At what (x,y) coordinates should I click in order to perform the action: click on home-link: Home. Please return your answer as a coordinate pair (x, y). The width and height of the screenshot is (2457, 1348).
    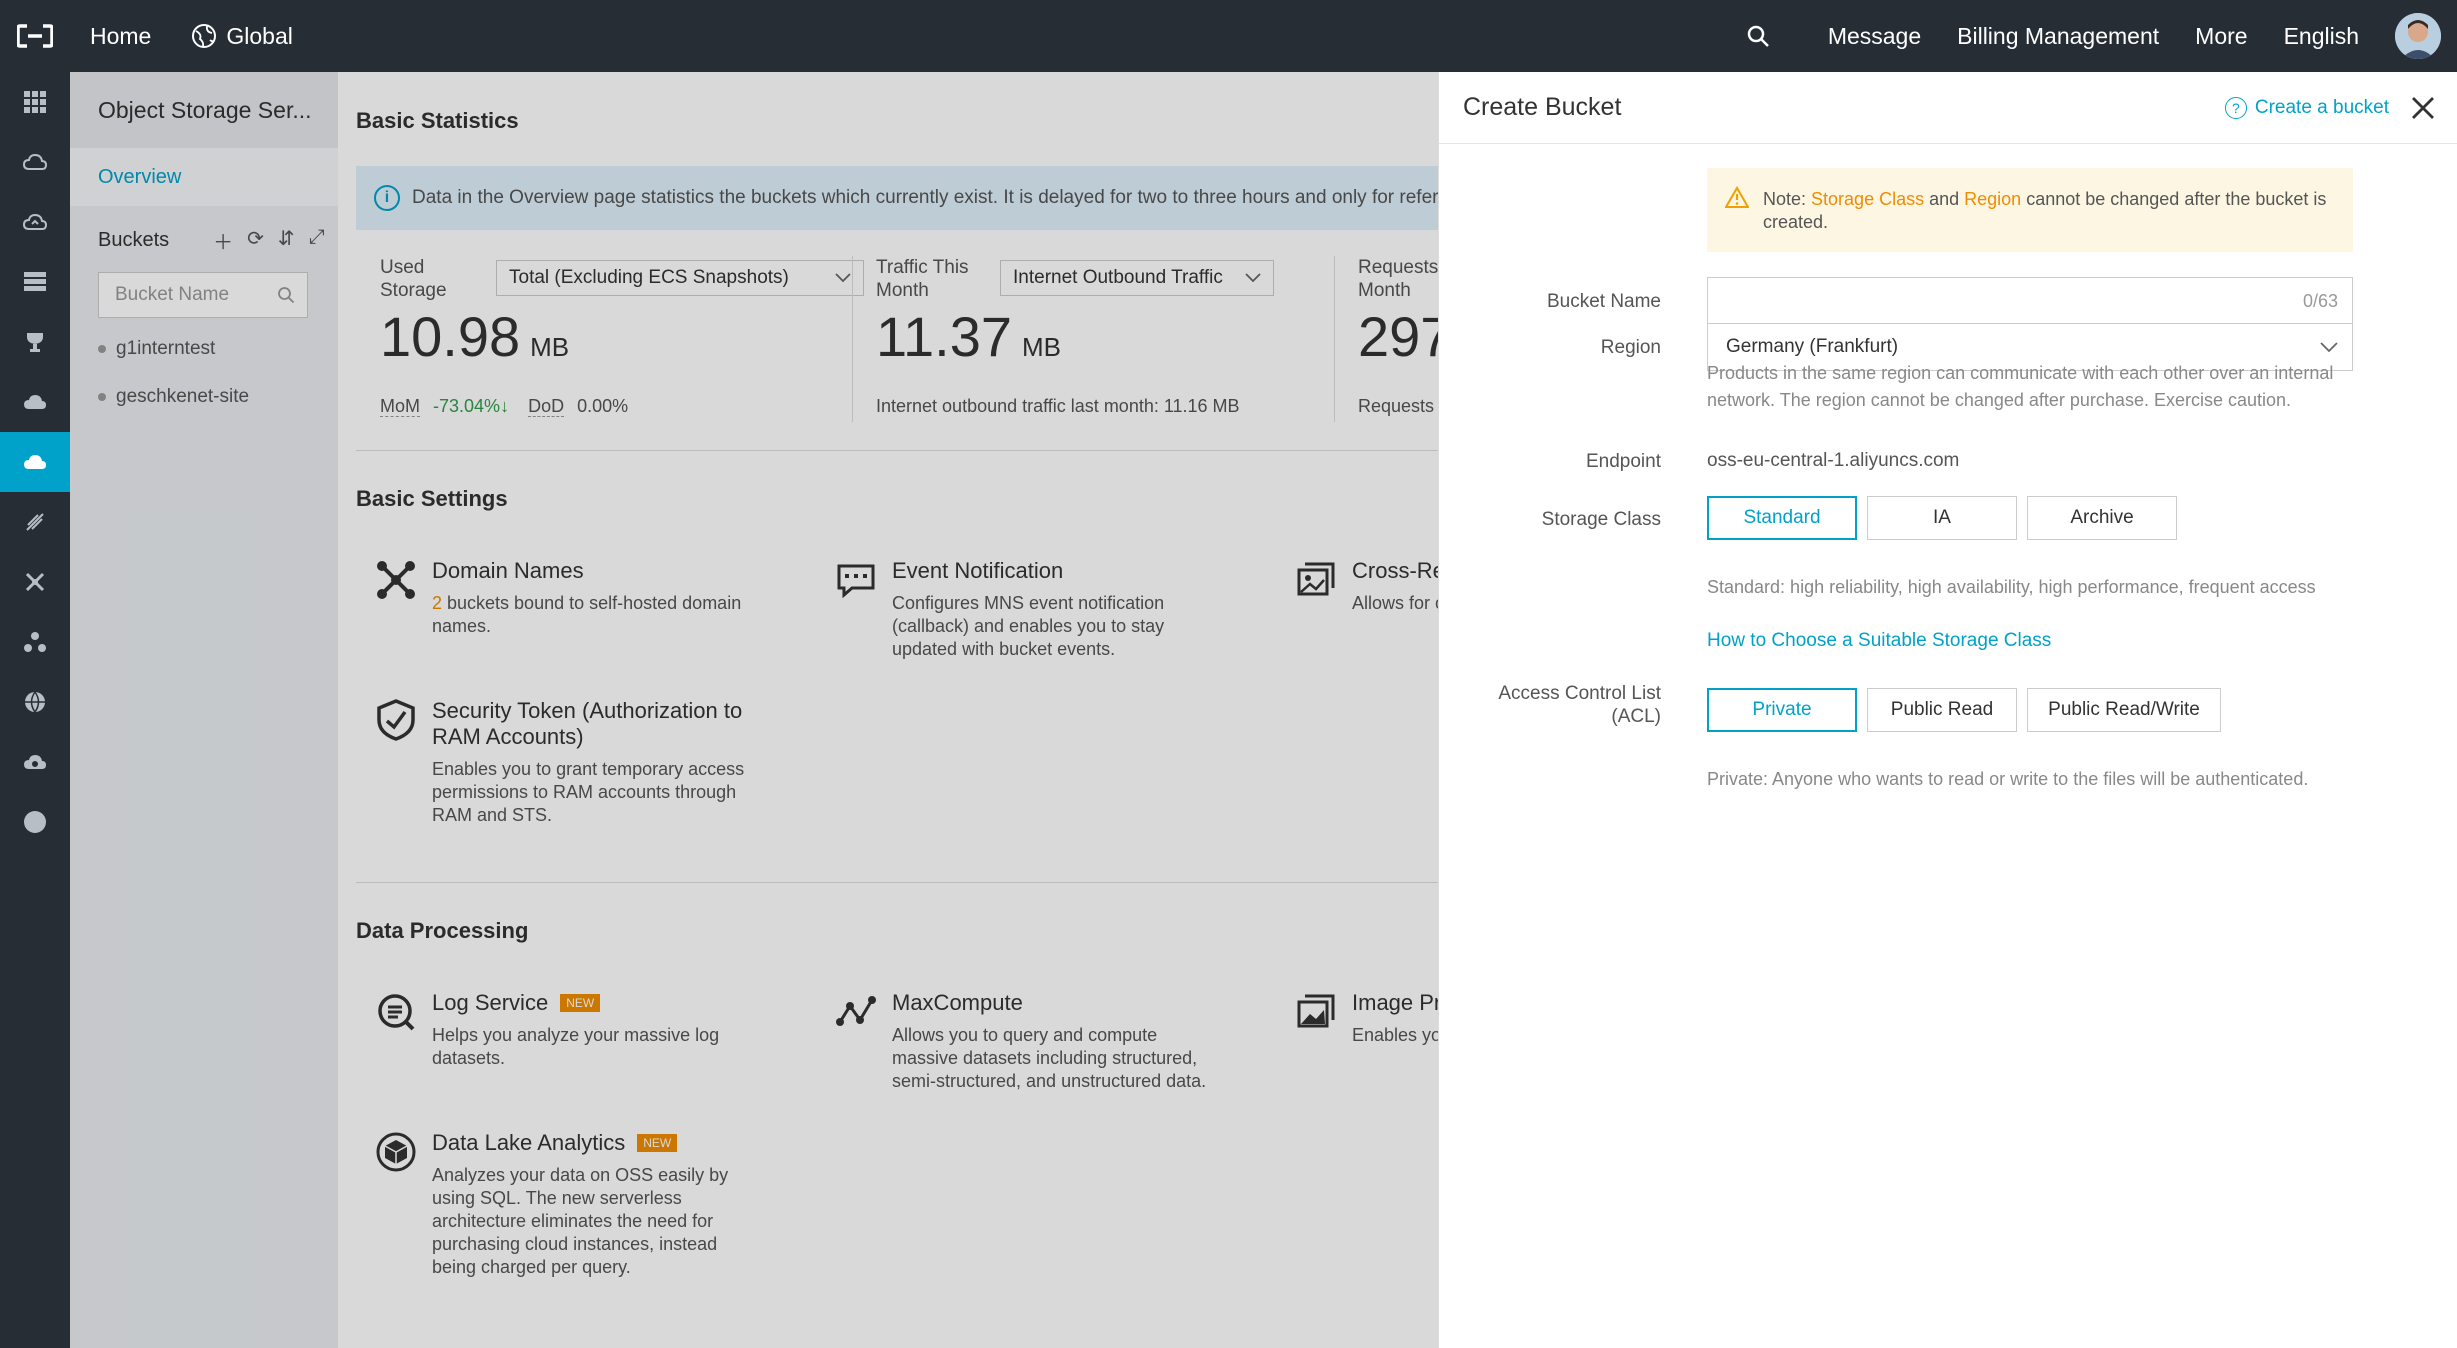
    Looking at the image, I should click on (120, 36).